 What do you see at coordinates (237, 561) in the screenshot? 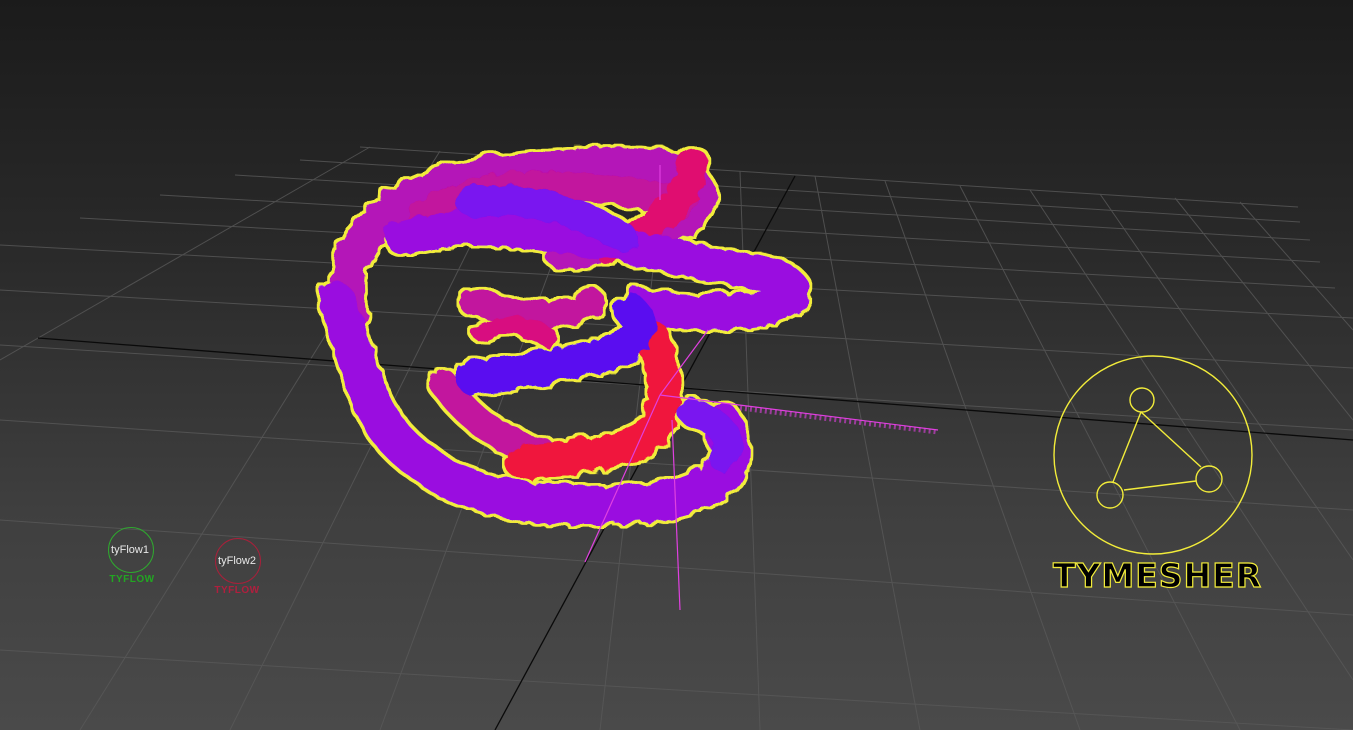
I see `tyflow2-label: tyFlow2` at bounding box center [237, 561].